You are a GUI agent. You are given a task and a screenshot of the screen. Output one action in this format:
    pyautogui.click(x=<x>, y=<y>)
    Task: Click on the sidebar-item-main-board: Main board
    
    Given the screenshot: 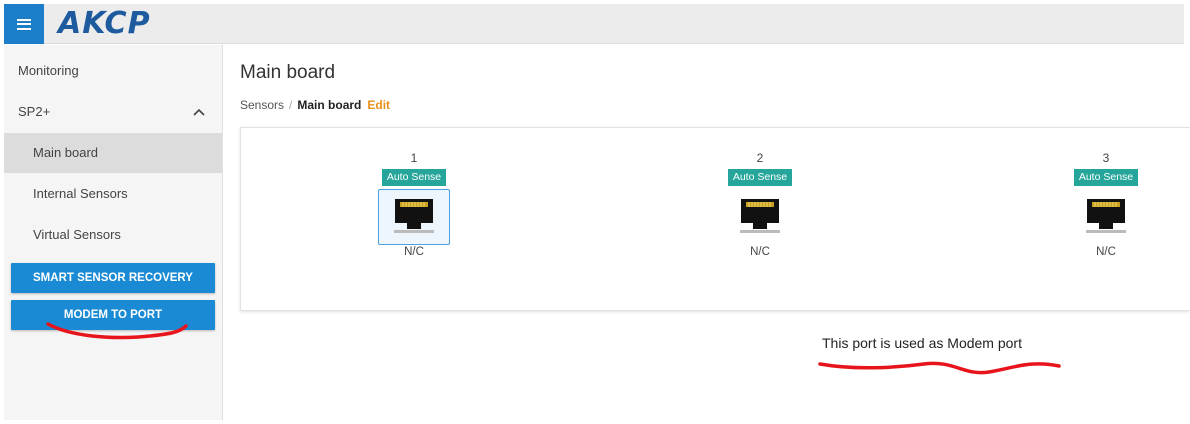 What is the action you would take?
    pyautogui.click(x=113, y=153)
    